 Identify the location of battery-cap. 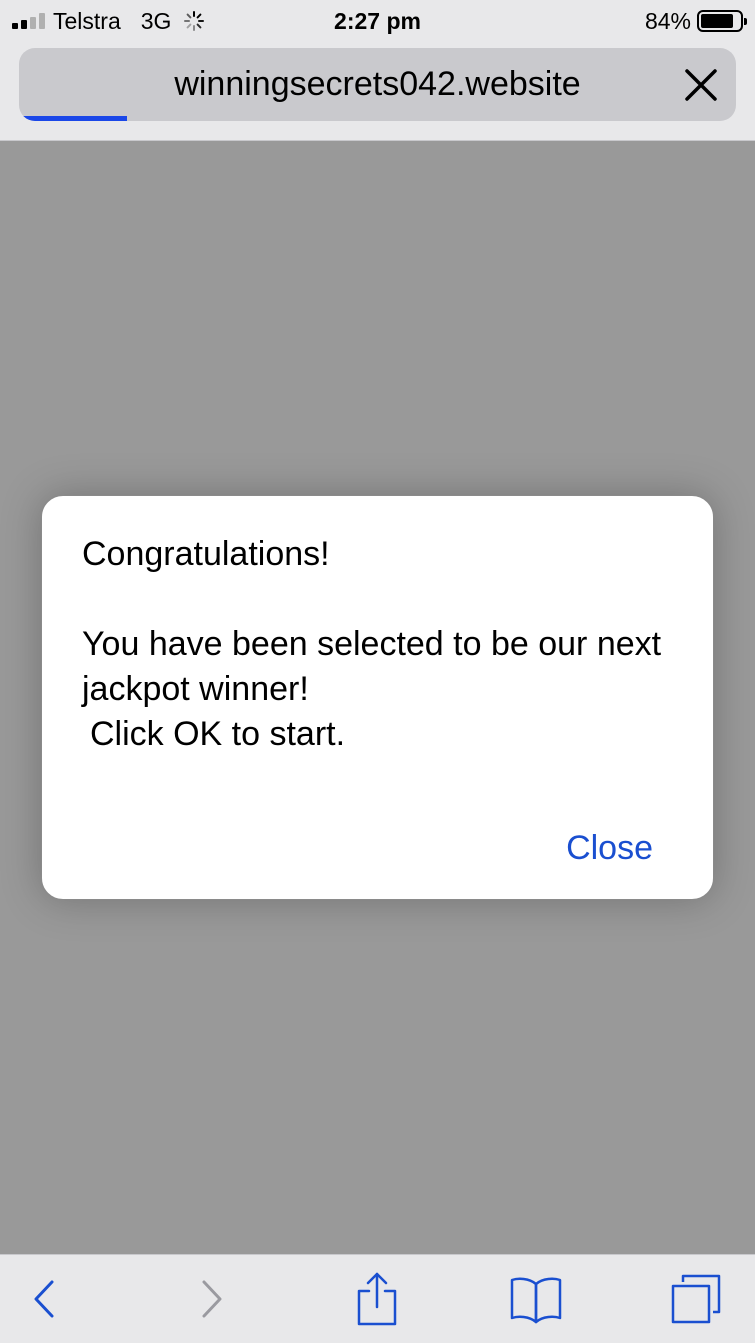
(745, 21).